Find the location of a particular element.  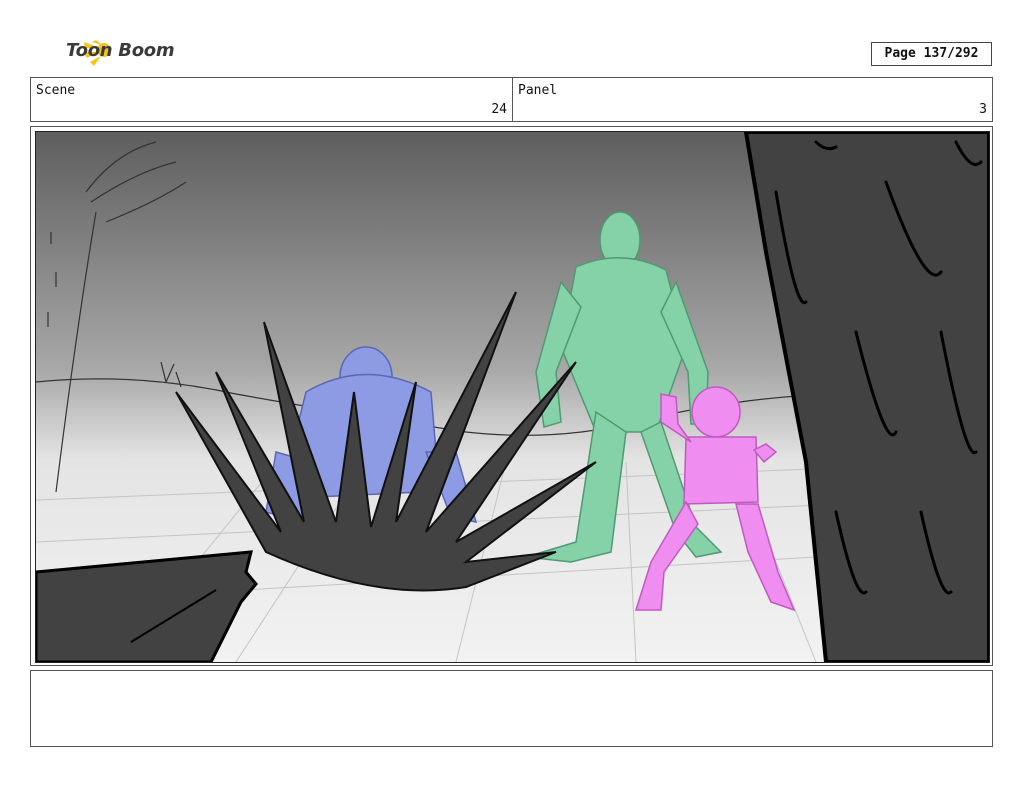

scene-label: Scene is located at coordinates (56, 90).